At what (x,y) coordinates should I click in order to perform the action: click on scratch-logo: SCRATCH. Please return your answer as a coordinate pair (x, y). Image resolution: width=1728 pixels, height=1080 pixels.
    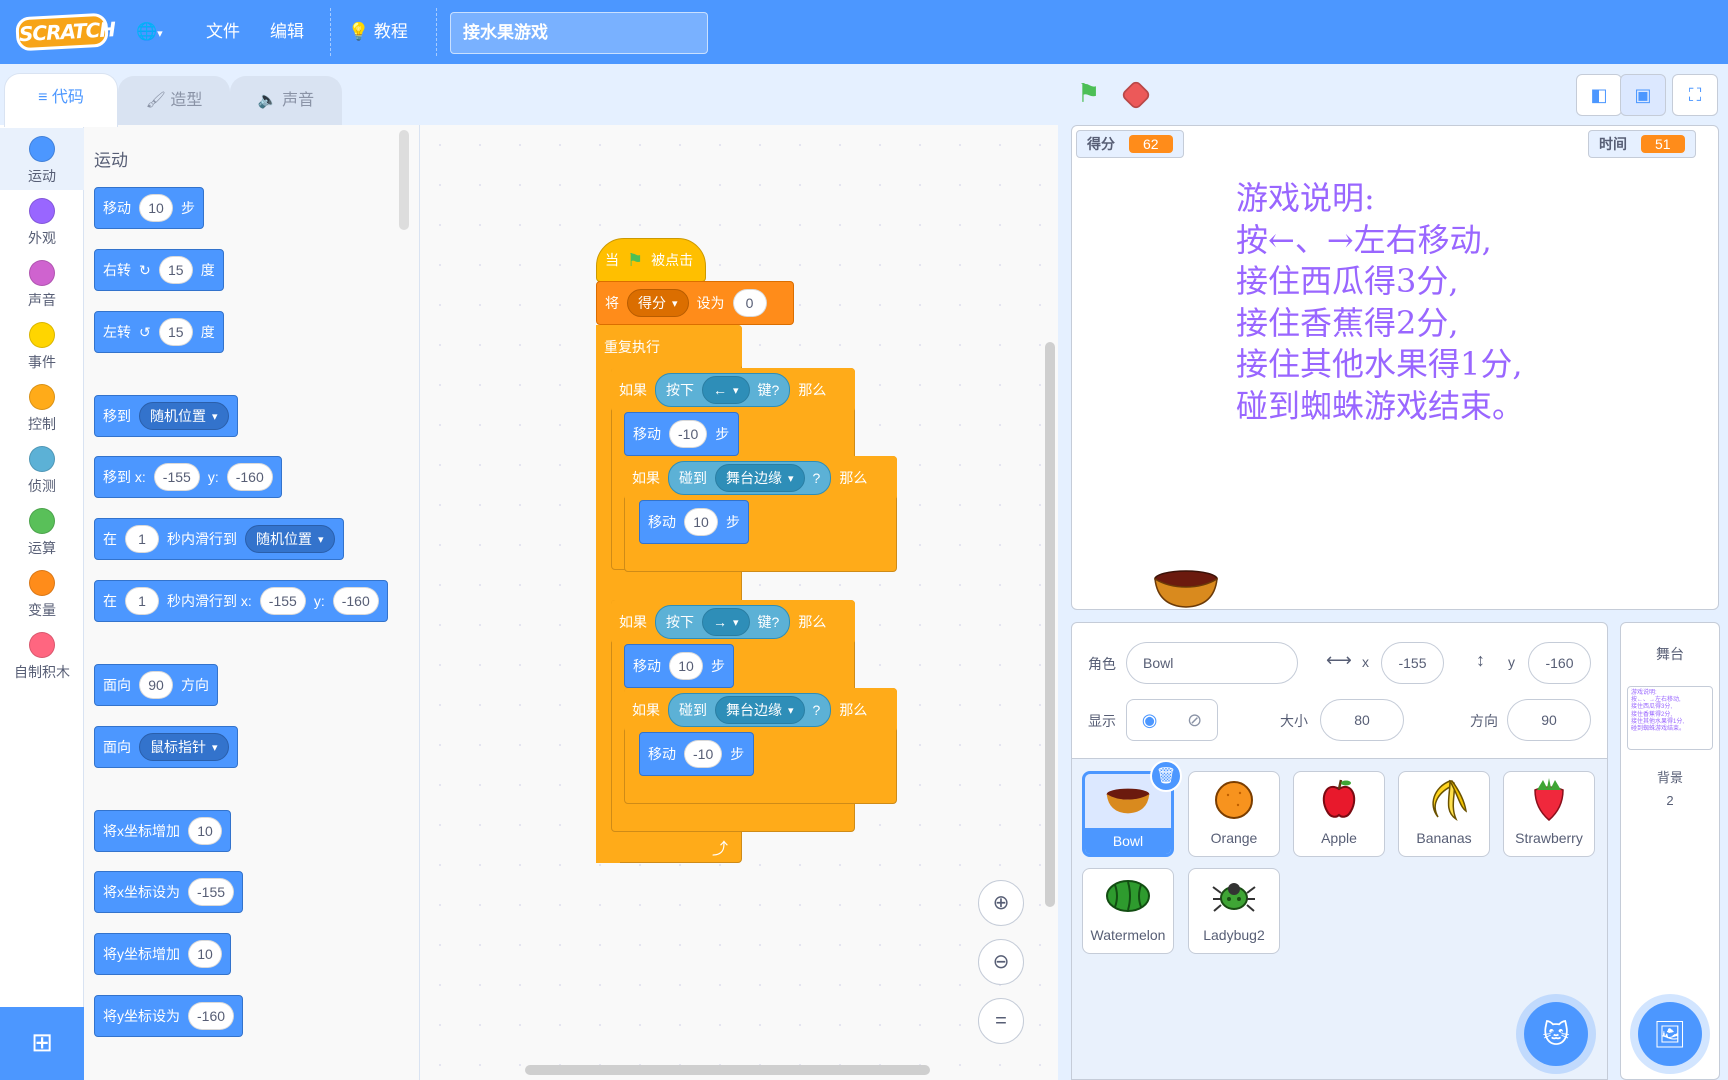
    Looking at the image, I should click on (65, 32).